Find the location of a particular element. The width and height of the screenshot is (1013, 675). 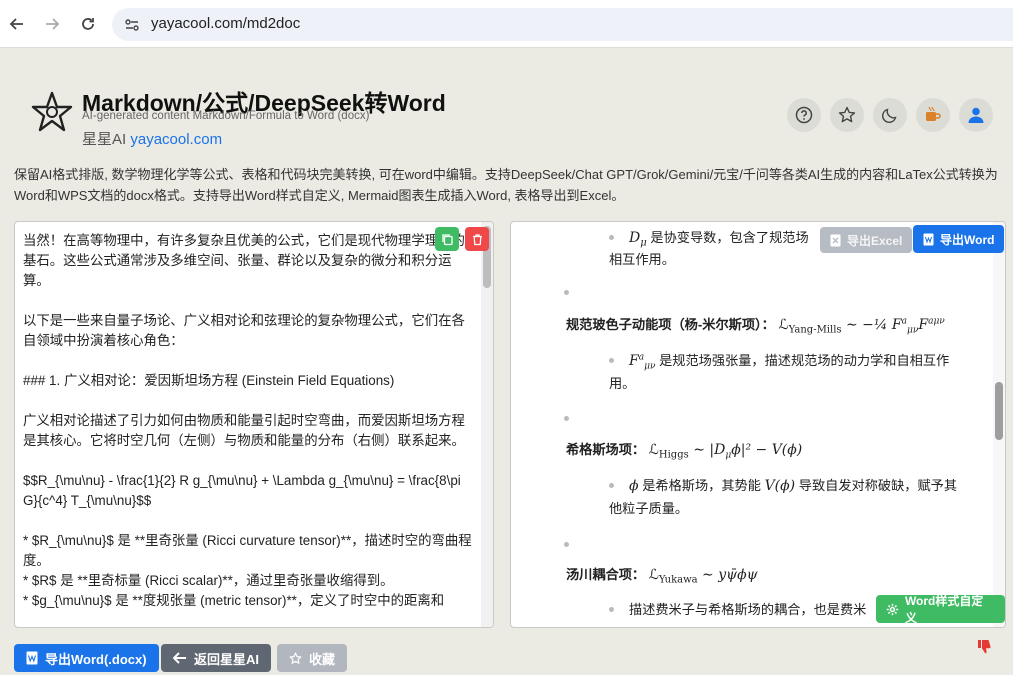

heading-higgs: 希格斯场项： ℒHiggs ∼ |Dμϕ|² − V(ϕ) is located at coordinates (684, 451).